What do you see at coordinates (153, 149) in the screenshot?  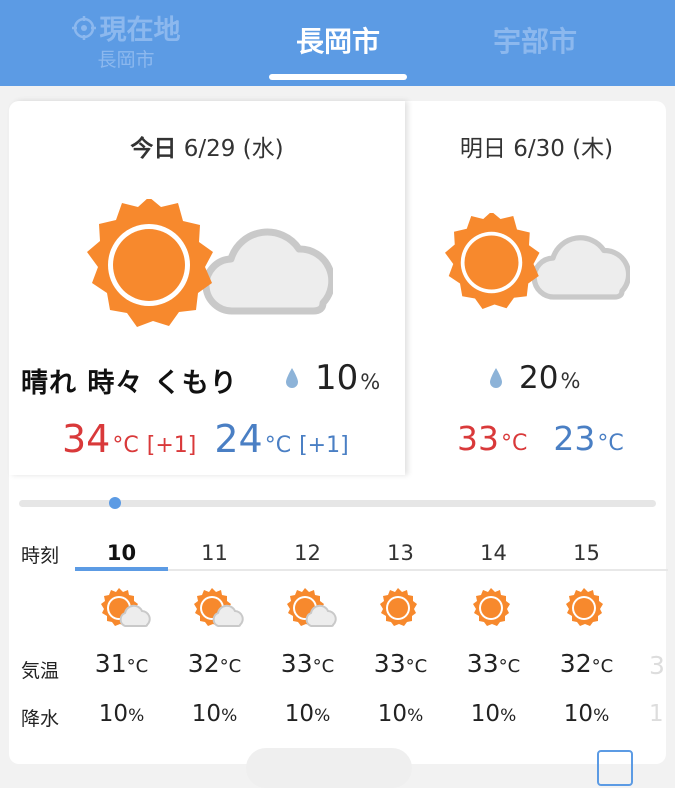 I see `today-label: 今日` at bounding box center [153, 149].